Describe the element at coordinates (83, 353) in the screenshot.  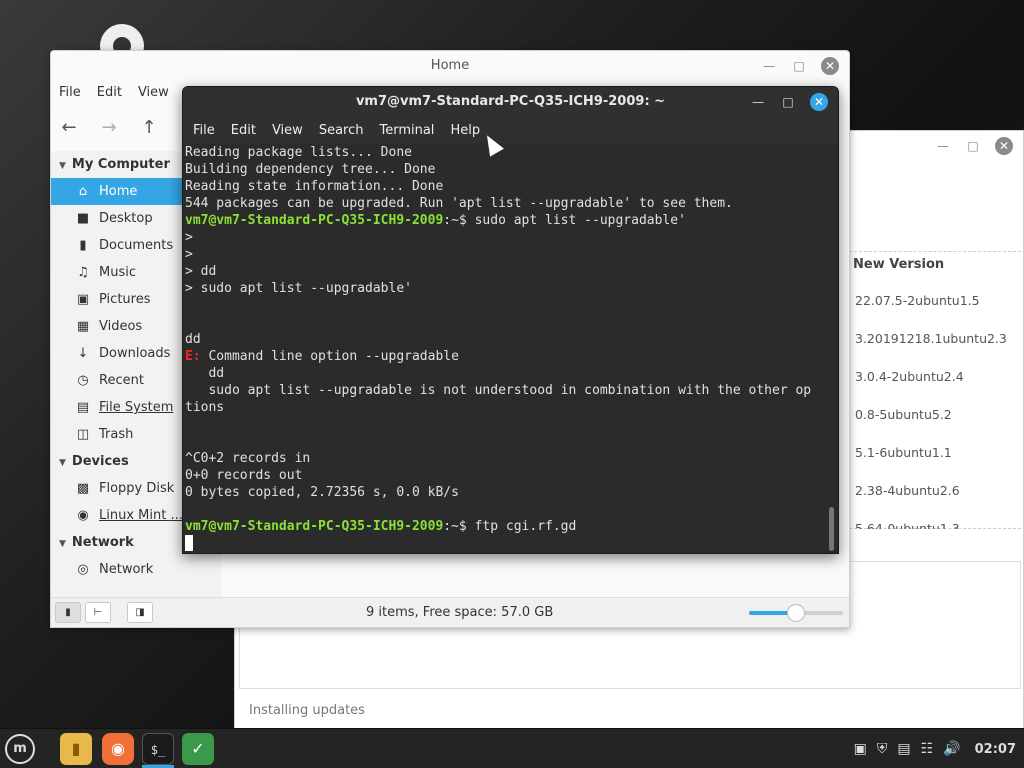
I see `downloads-icon: ↓` at that location.